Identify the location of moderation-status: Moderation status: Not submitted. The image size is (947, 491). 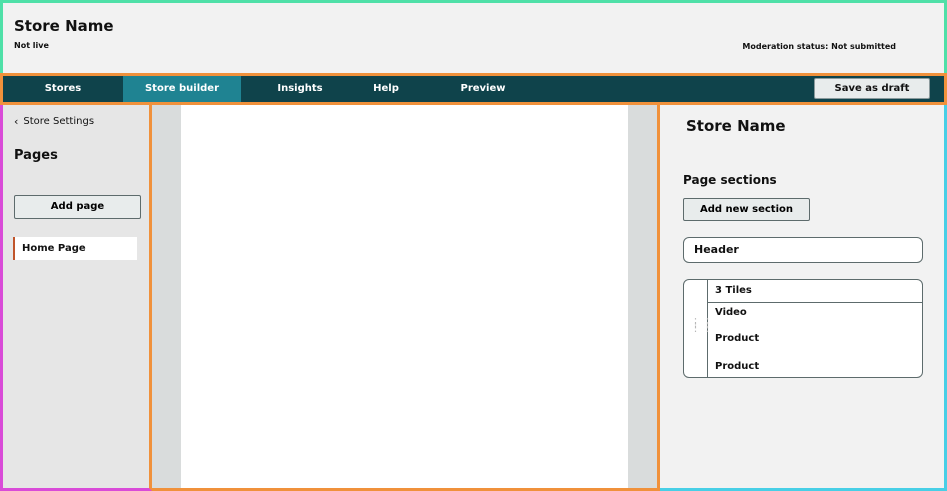
(819, 46).